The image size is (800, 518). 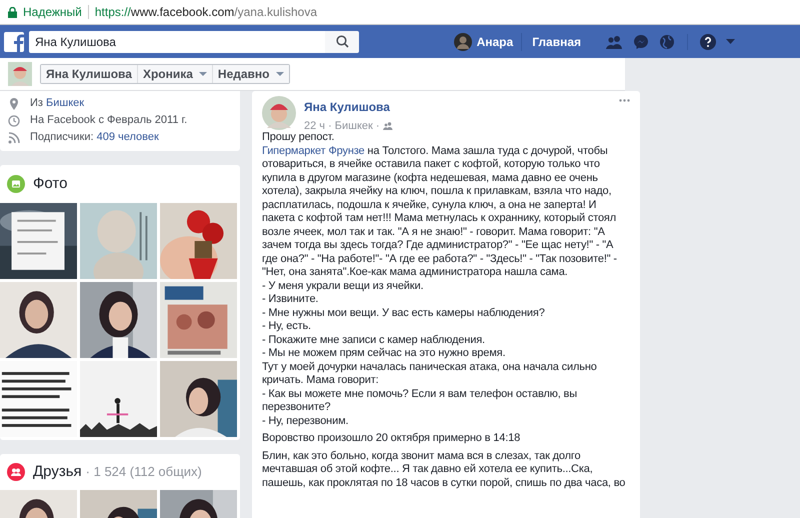 What do you see at coordinates (57, 472) in the screenshot?
I see `section-title: Друзья` at bounding box center [57, 472].